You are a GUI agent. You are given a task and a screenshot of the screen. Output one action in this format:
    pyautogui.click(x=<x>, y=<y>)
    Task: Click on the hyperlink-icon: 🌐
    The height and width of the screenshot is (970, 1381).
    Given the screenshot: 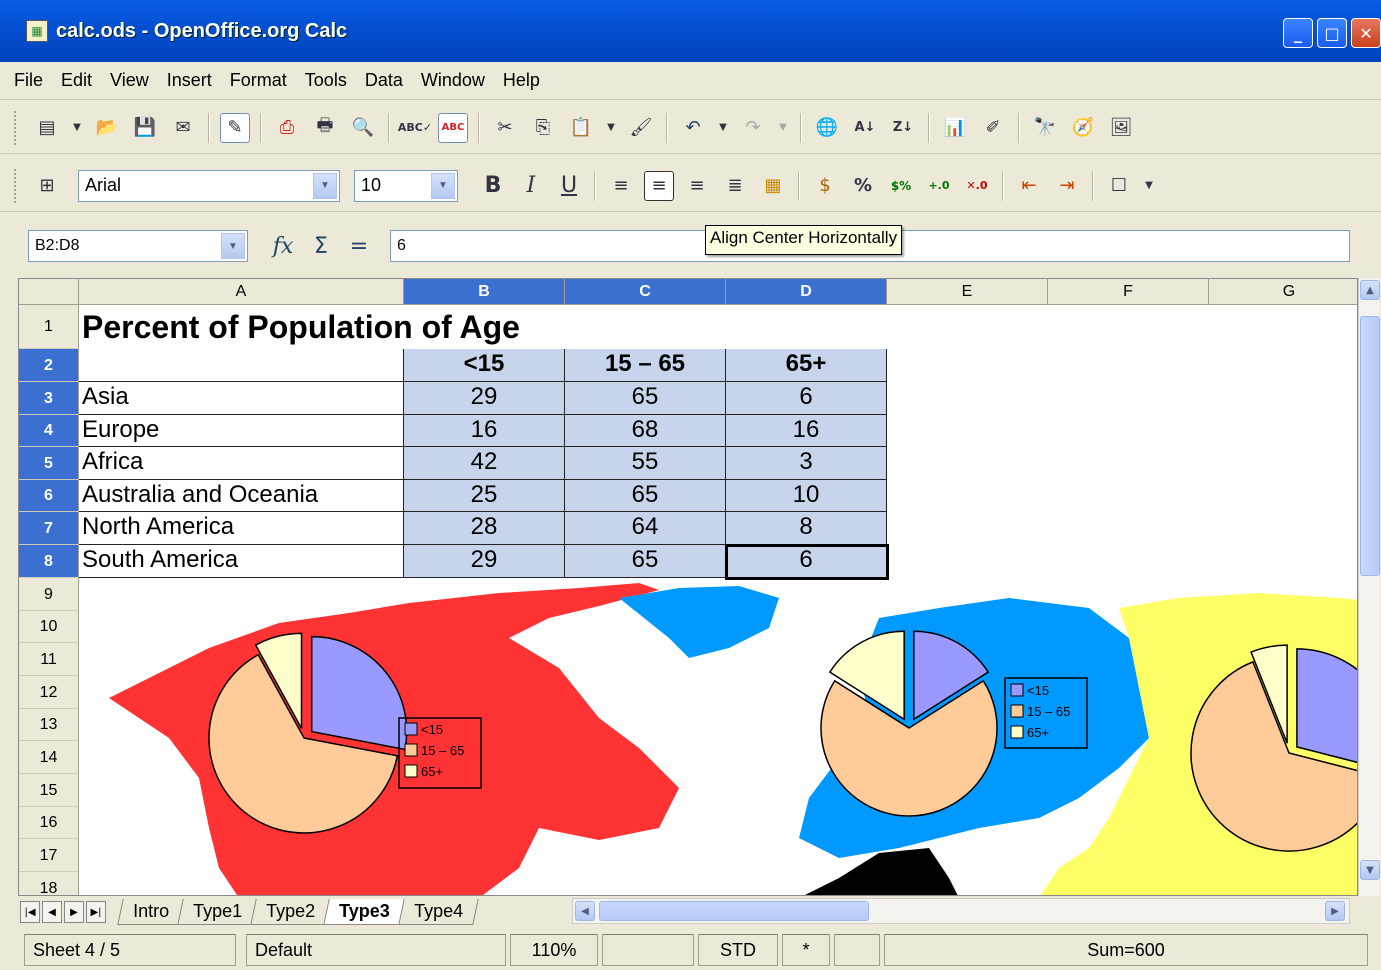 What is the action you would take?
    pyautogui.click(x=827, y=128)
    